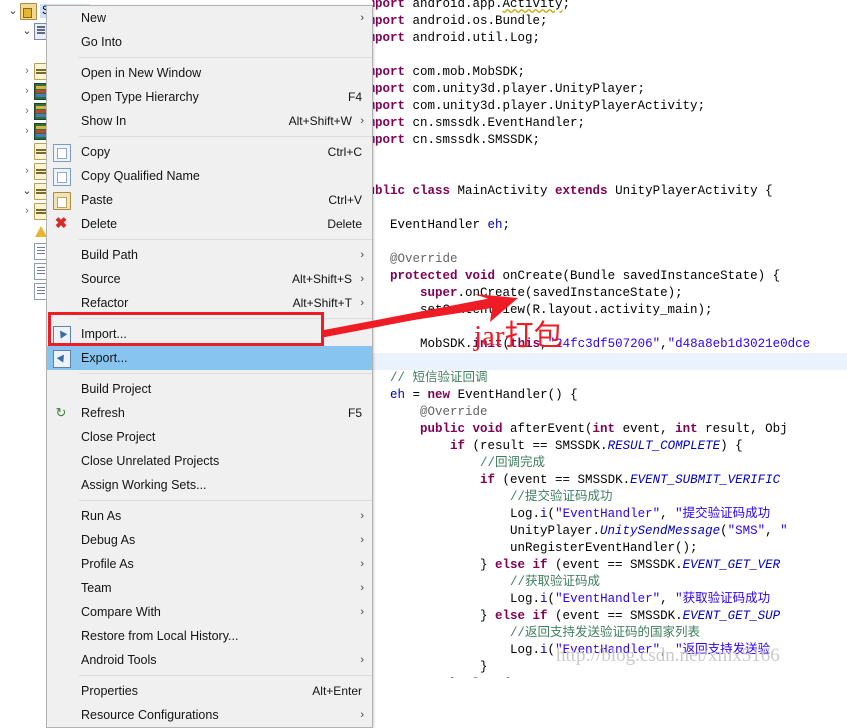 The image size is (847, 728). Describe the element at coordinates (209, 588) in the screenshot. I see `menu-item-team: Team ›` at that location.